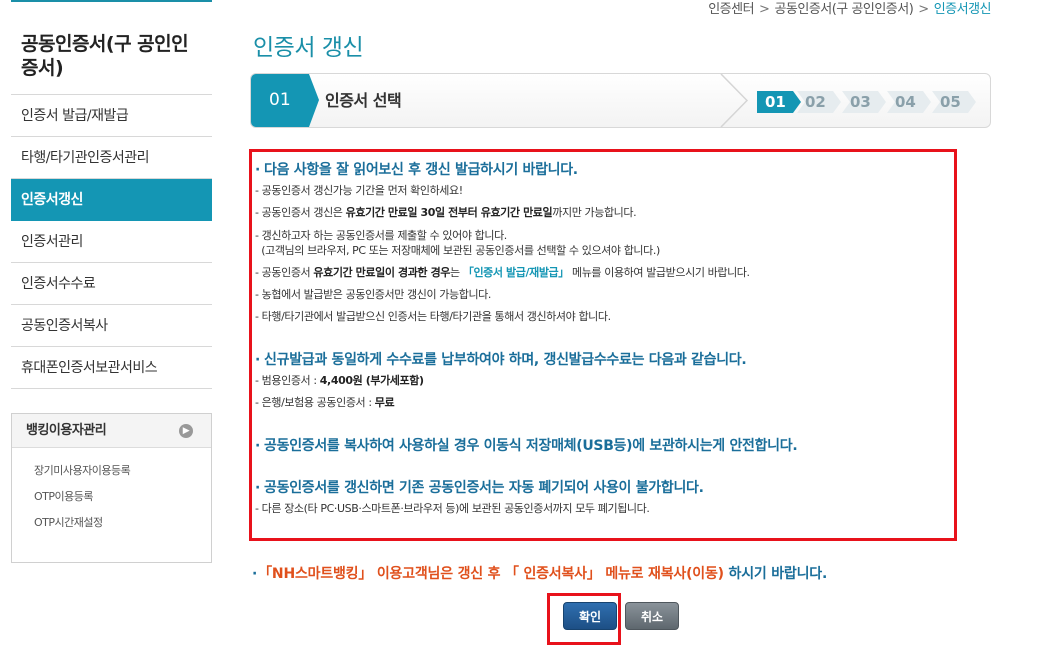 The image size is (1063, 660). What do you see at coordinates (339, 380) in the screenshot?
I see `notice-line: - 범용인증서 : 4,400원 (부가세포함)` at bounding box center [339, 380].